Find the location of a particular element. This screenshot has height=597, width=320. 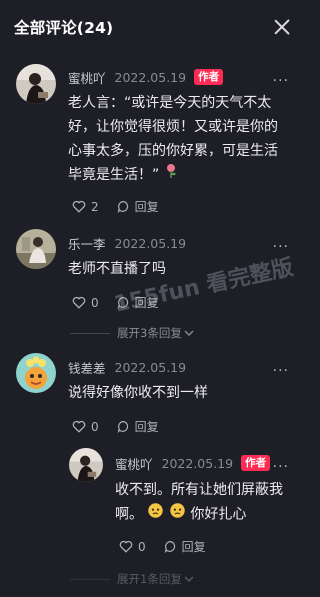

like-button: 2 is located at coordinates (85, 207).